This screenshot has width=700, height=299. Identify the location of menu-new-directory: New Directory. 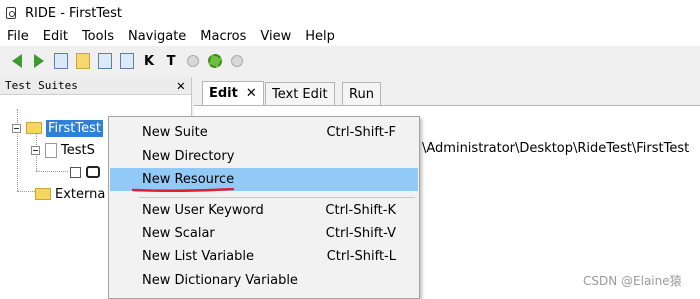
(264, 156).